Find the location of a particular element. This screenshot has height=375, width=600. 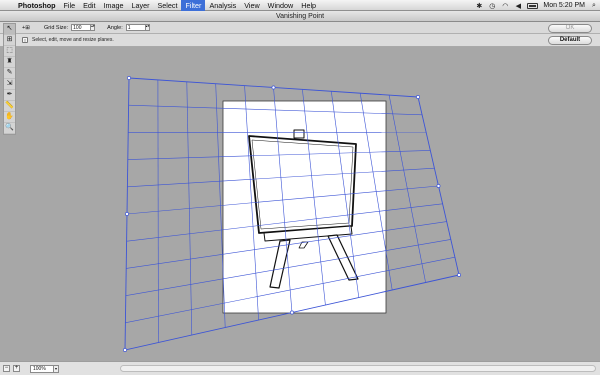

volume-icon: ◀ is located at coordinates (518, 6).